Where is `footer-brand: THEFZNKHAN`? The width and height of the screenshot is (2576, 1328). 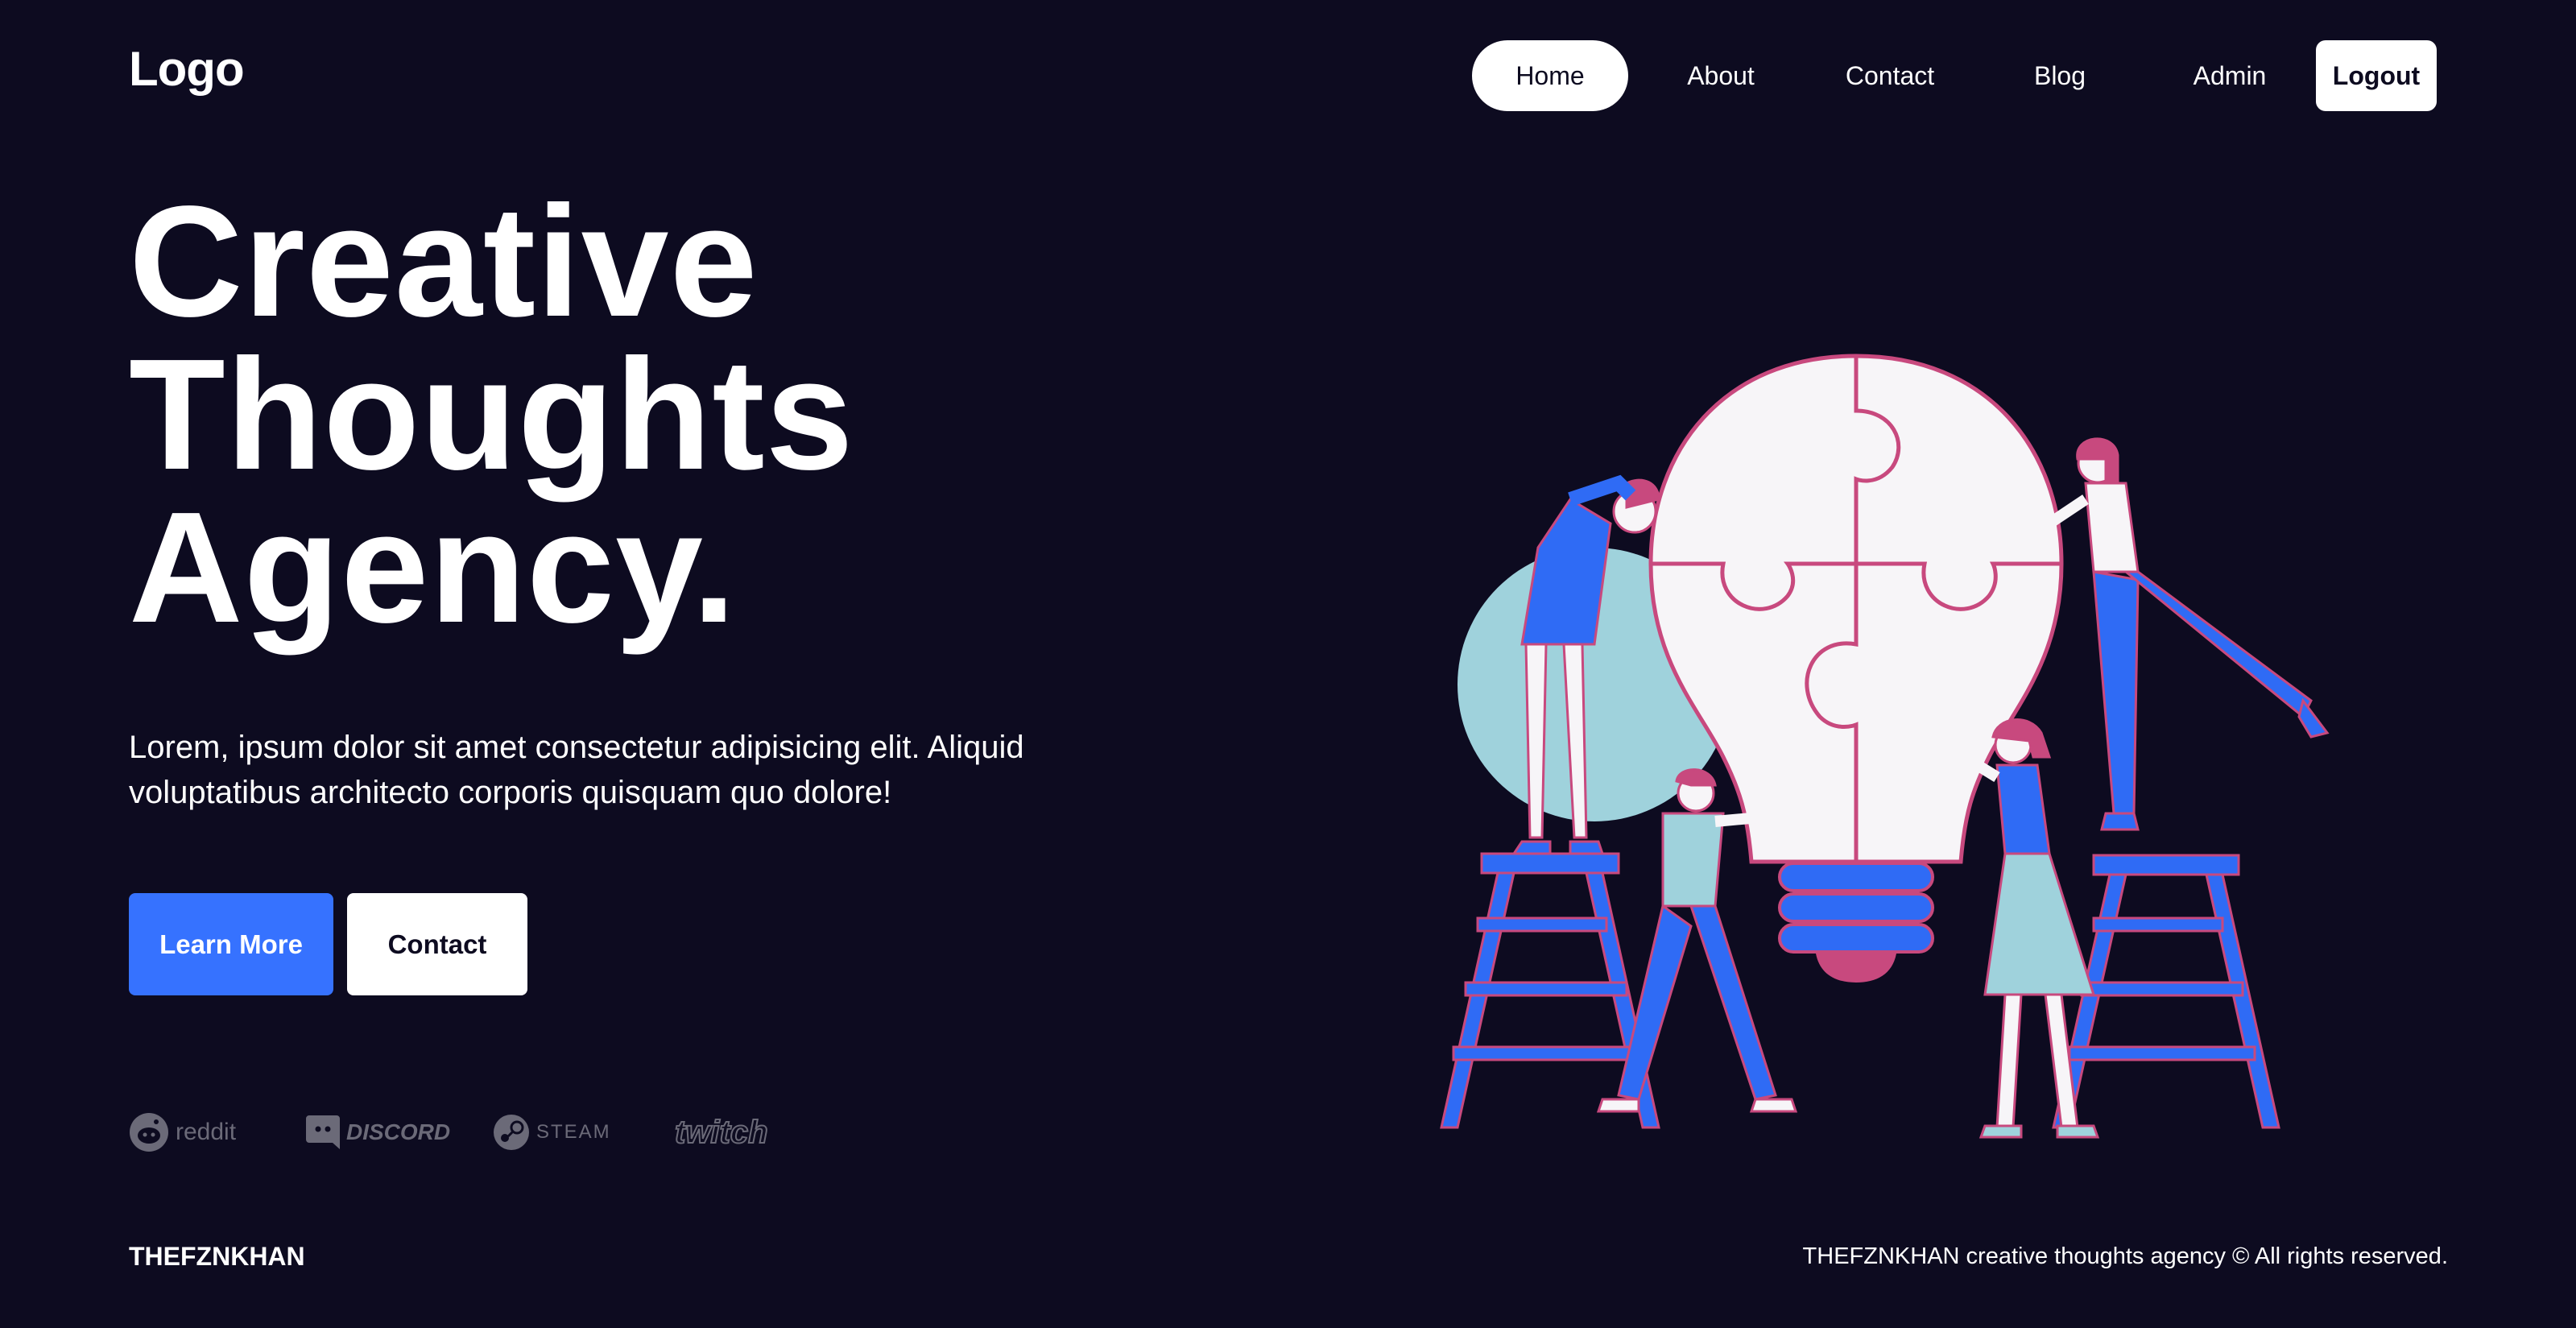 footer-brand: THEFZNKHAN is located at coordinates (217, 1256).